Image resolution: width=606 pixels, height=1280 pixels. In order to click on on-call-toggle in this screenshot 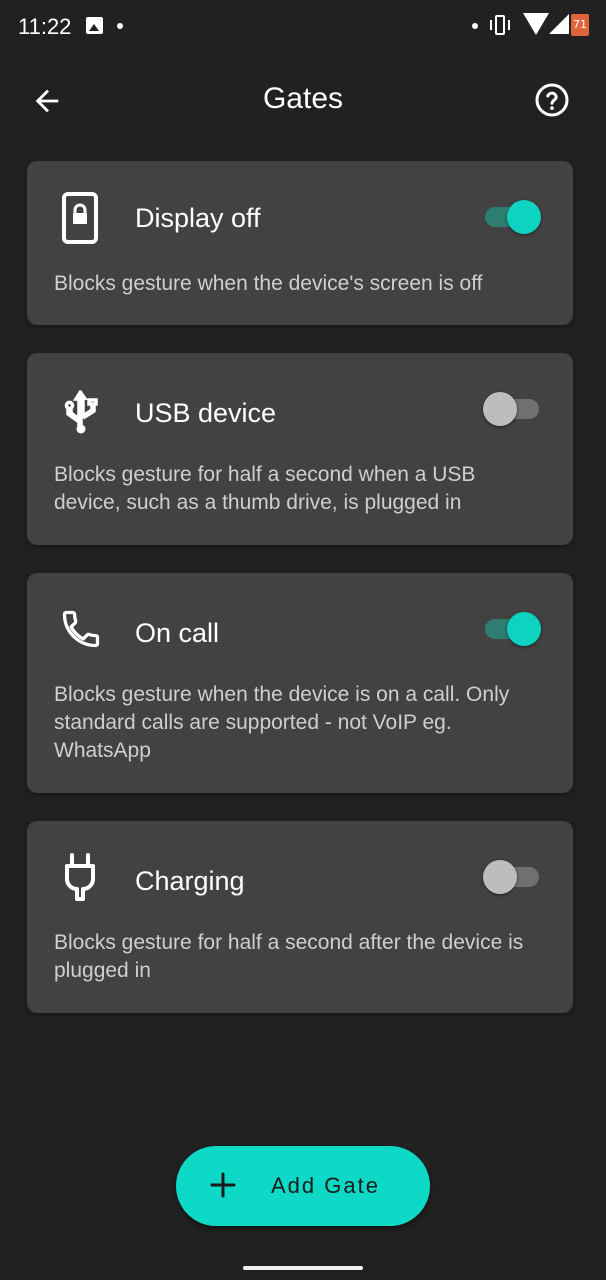, I will do `click(513, 629)`.